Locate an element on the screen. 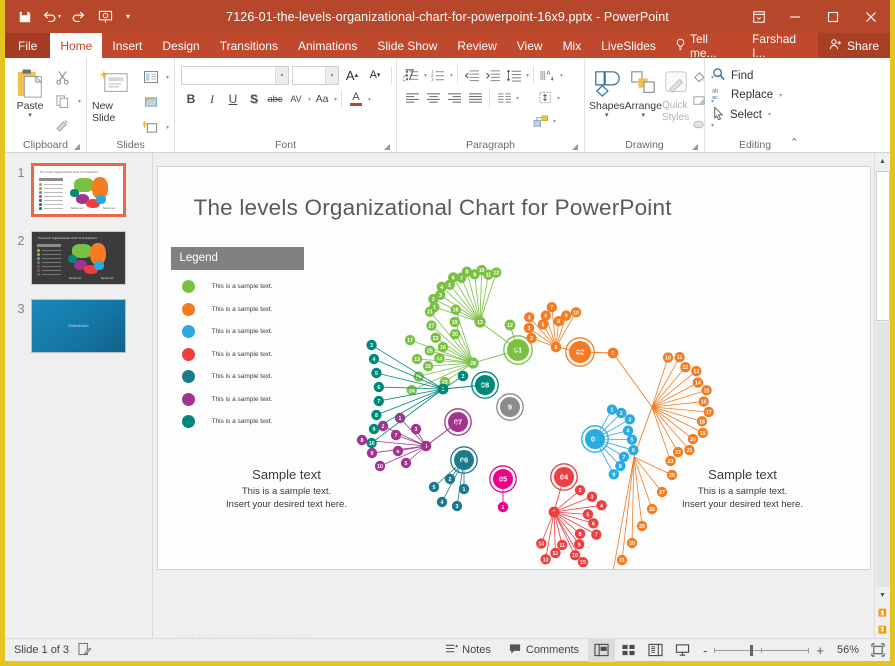  line-spacing-icon is located at coordinates (514, 75).